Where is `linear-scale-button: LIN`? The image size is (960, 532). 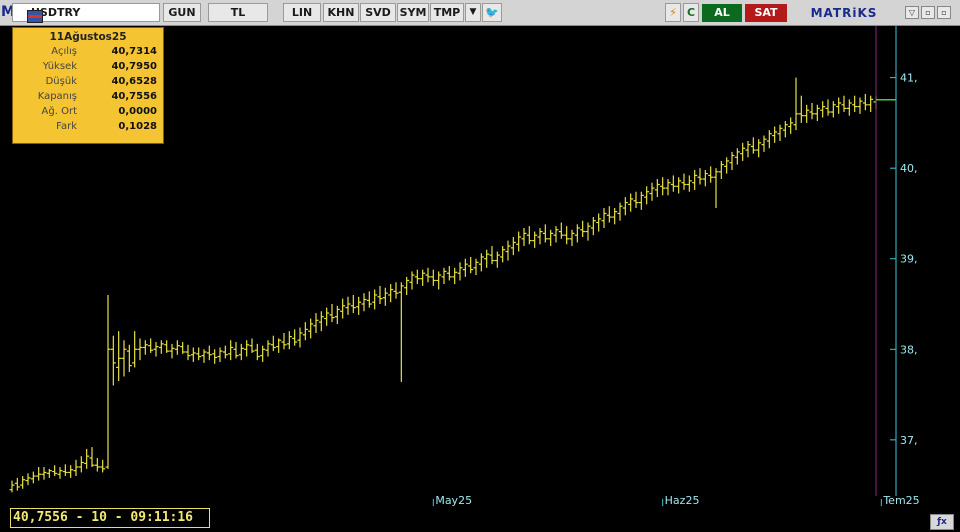
linear-scale-button: LIN is located at coordinates (302, 12).